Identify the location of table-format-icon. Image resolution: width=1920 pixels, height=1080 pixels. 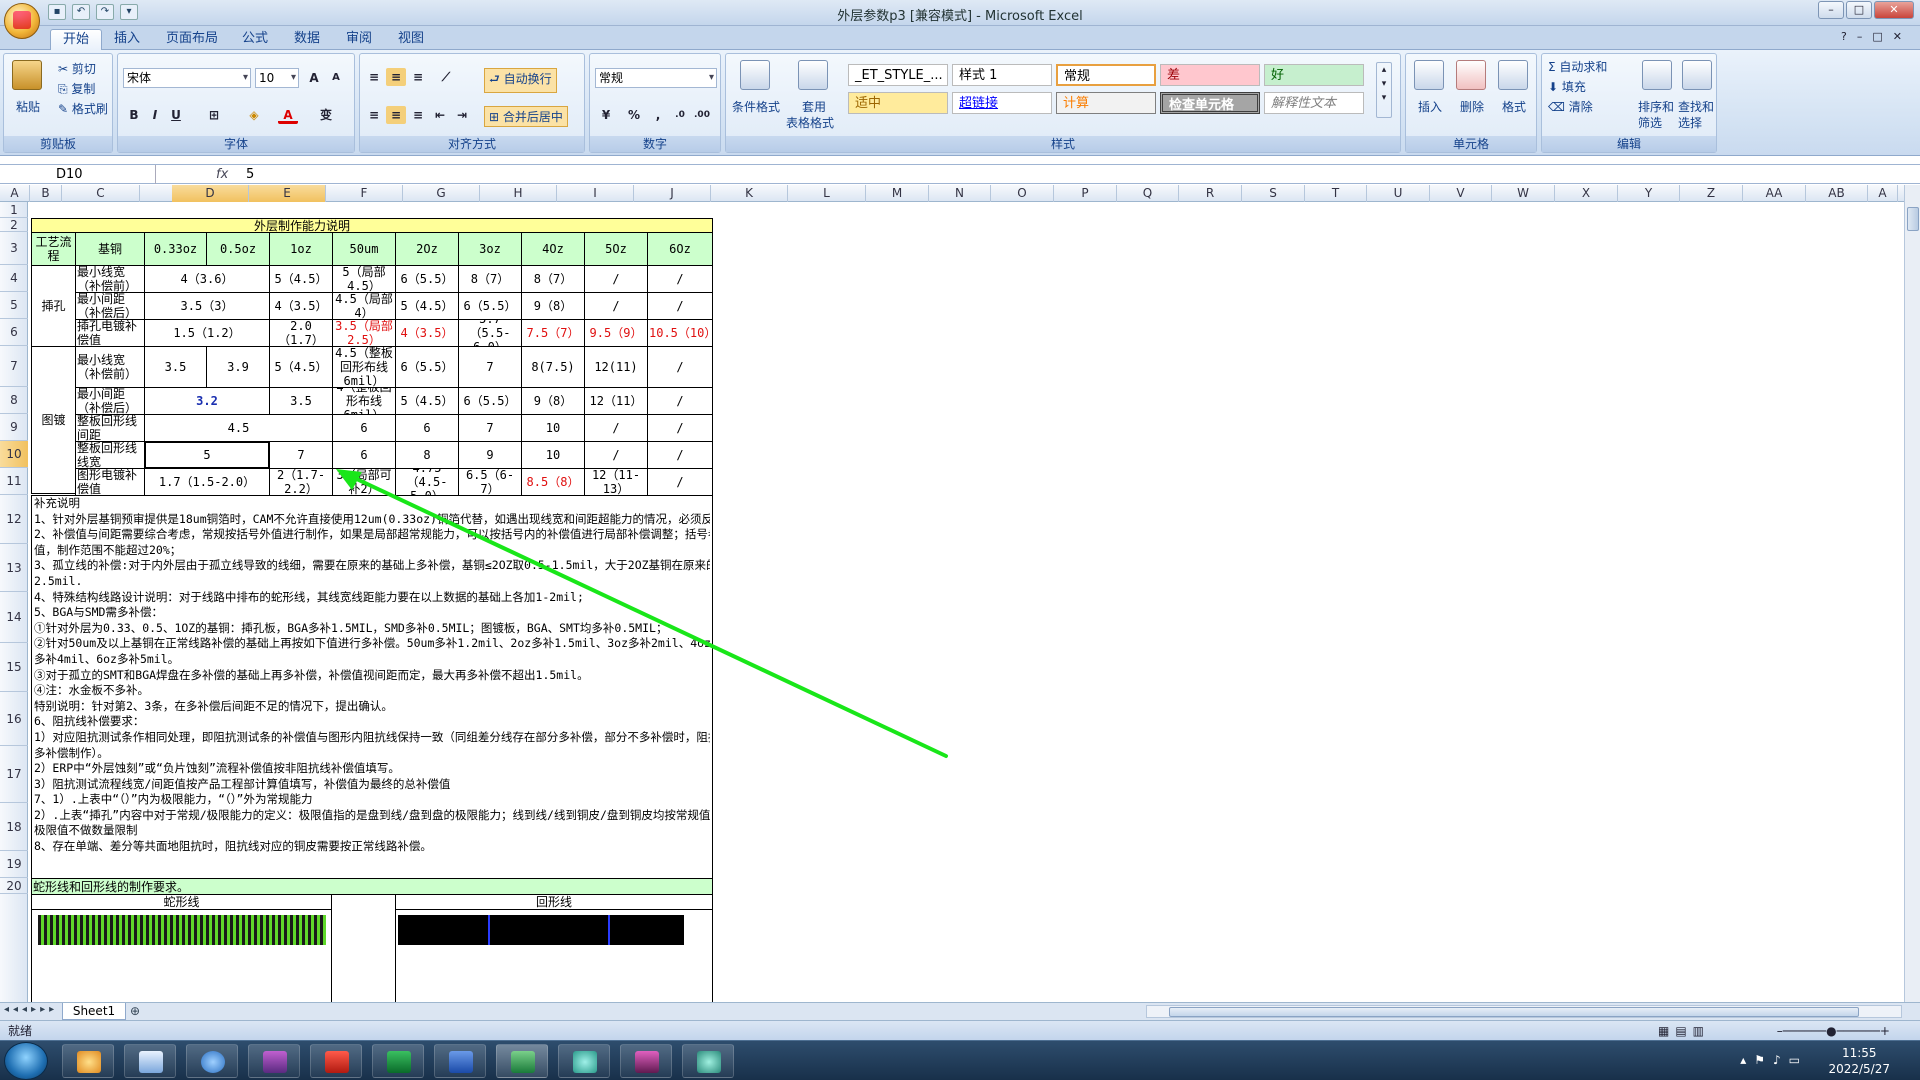
(813, 75).